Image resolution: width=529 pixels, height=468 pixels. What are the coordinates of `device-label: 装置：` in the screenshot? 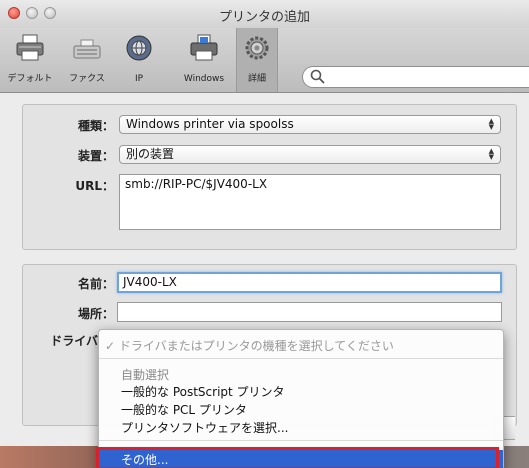 It's located at (95, 156).